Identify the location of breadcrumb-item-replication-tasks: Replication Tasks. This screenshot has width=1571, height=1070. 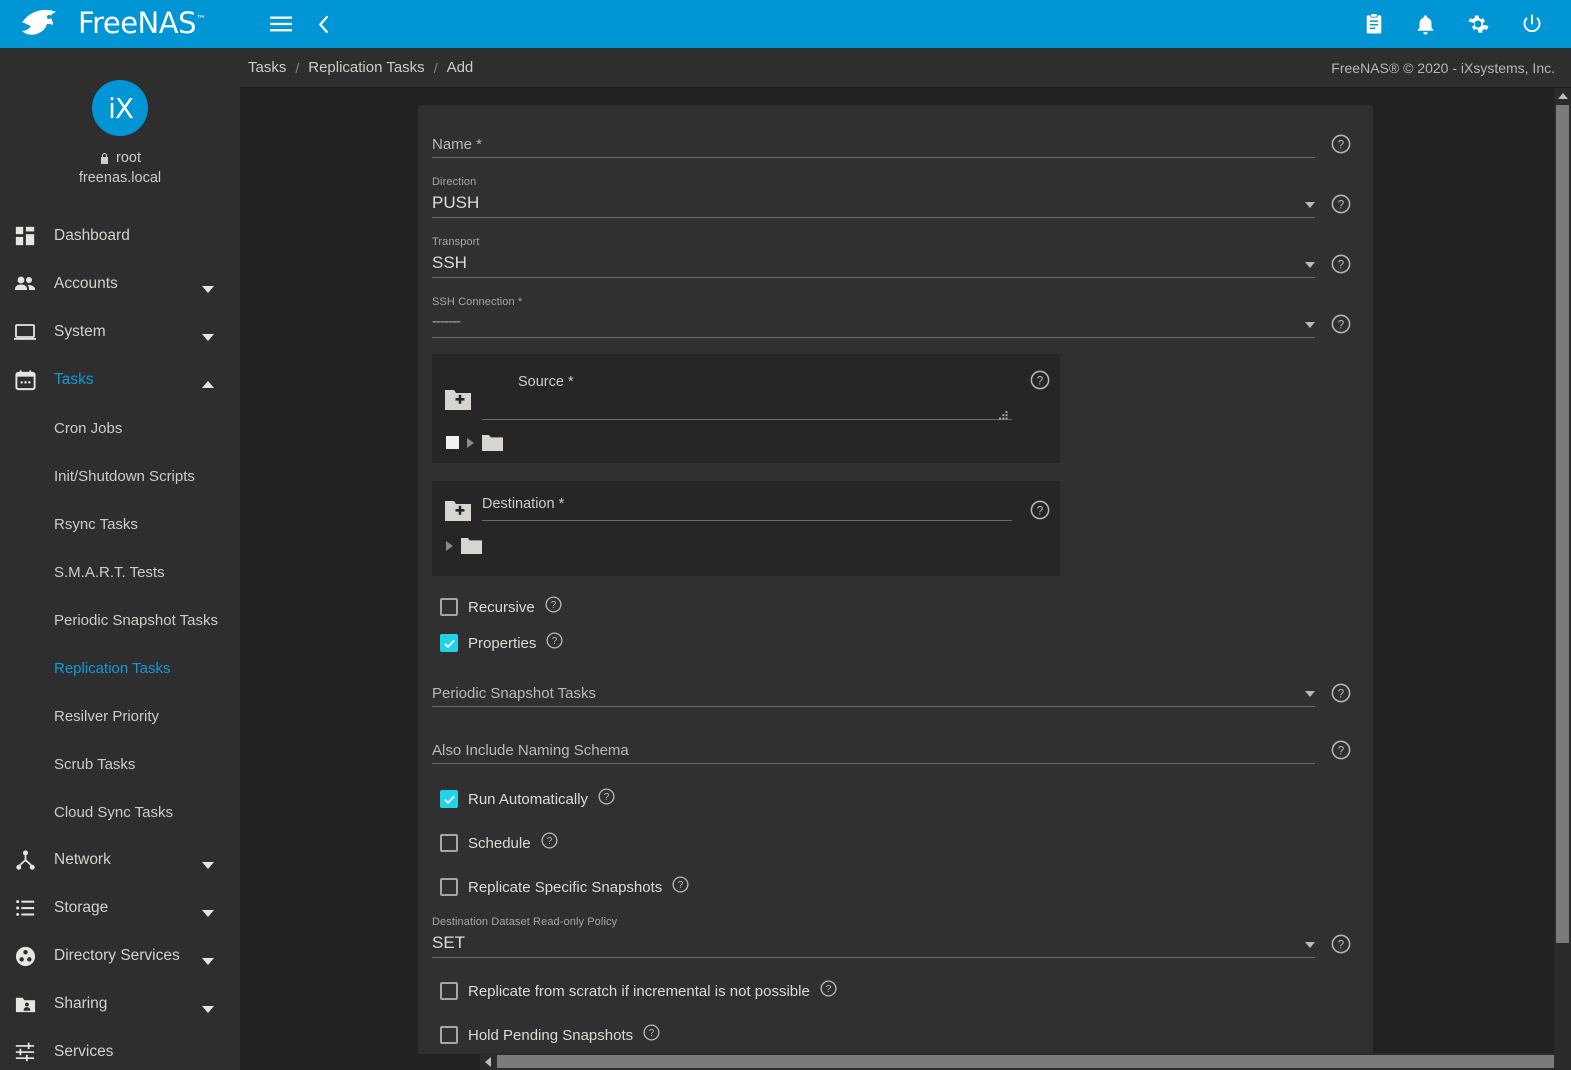
(366, 67).